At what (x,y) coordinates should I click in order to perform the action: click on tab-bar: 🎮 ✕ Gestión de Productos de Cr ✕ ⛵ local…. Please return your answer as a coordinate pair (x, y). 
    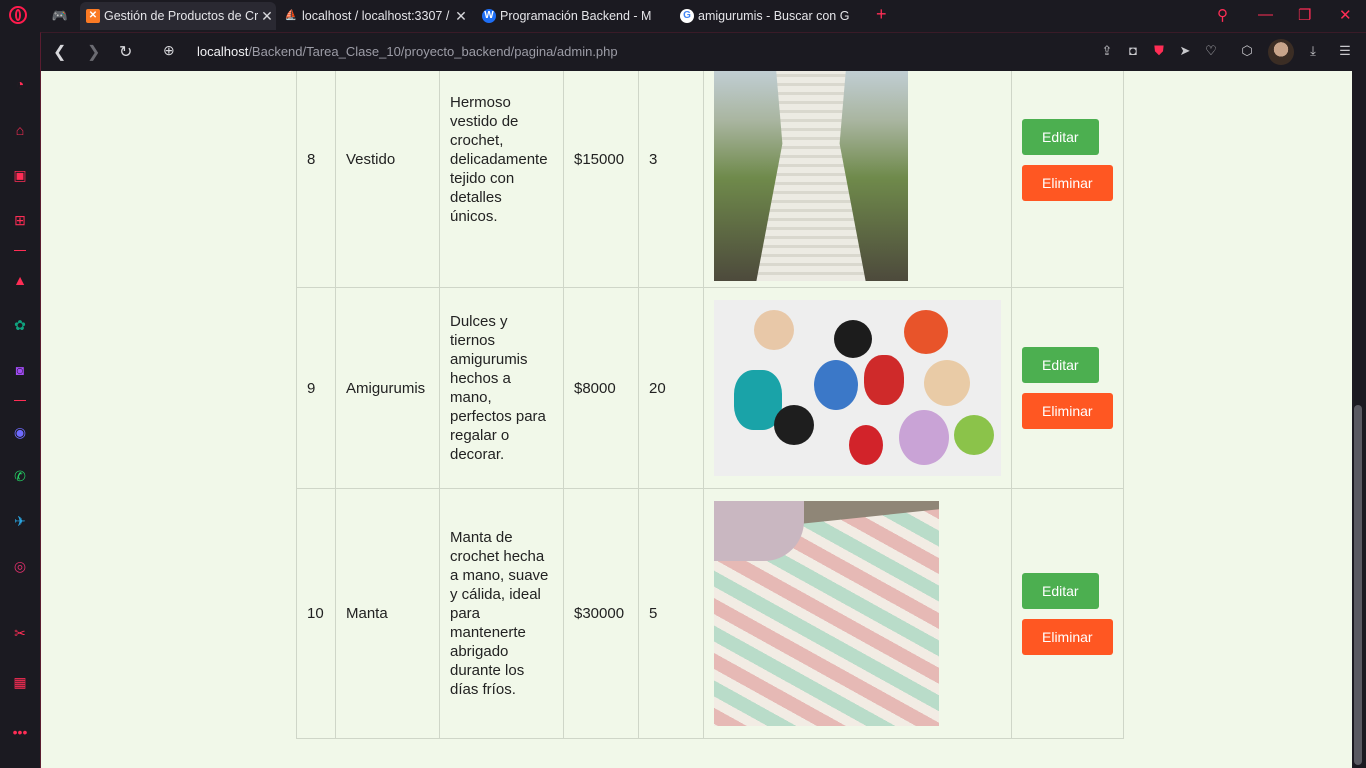
    Looking at the image, I should click on (683, 16).